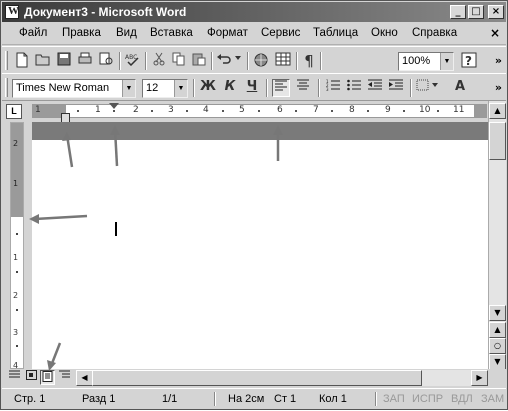  What do you see at coordinates (227, 33) in the screenshot?
I see `menu-format: Формат` at bounding box center [227, 33].